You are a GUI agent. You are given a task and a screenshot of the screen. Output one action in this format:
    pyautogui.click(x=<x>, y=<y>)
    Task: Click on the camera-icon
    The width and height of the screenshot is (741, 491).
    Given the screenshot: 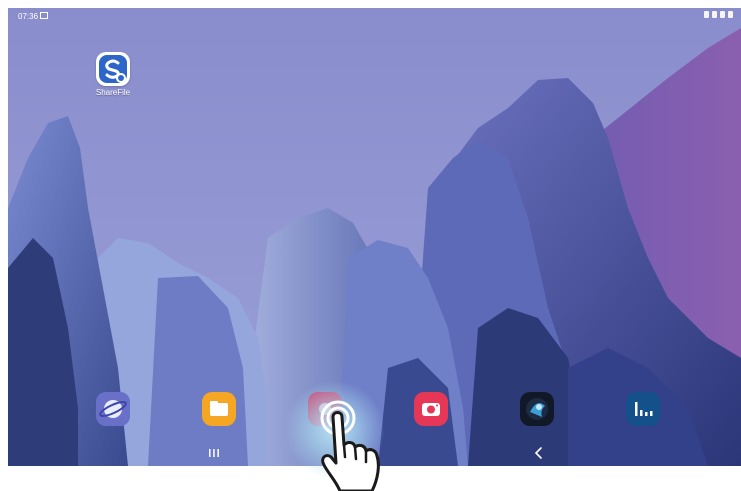 What is the action you would take?
    pyautogui.click(x=431, y=409)
    